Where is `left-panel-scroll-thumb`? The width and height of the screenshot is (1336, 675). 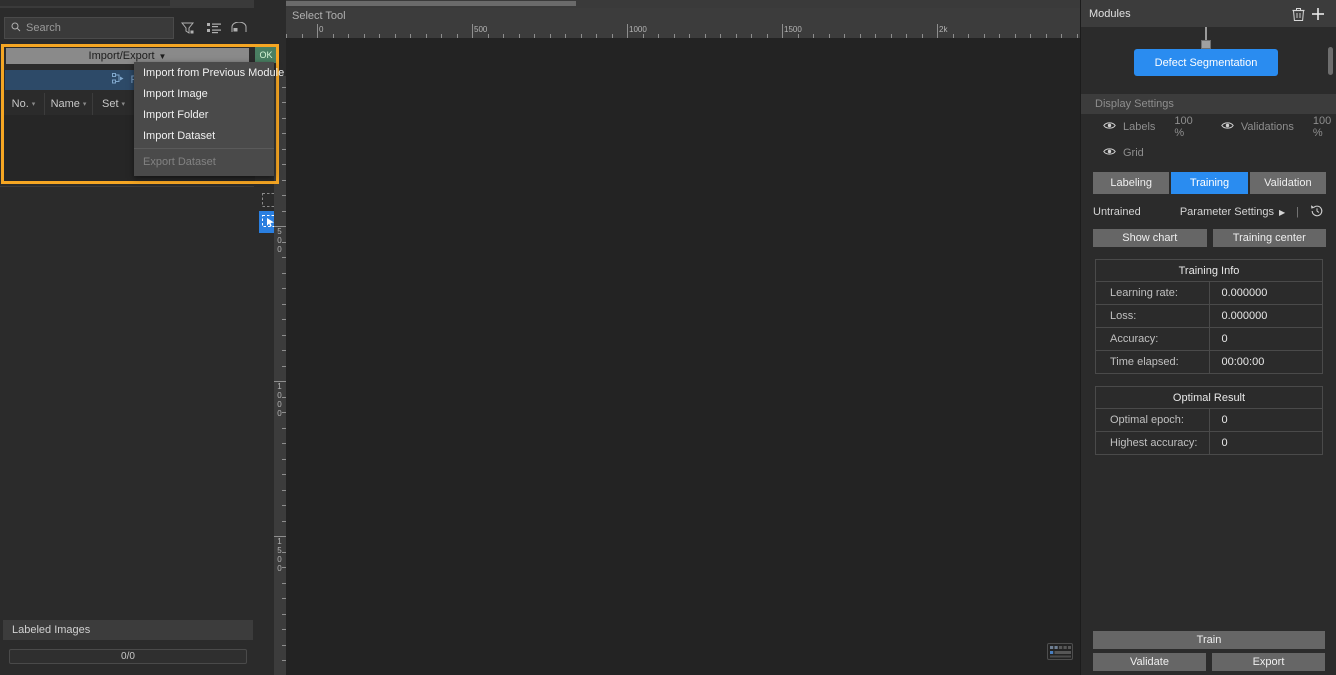
left-panel-scroll-thumb is located at coordinates (85, 3).